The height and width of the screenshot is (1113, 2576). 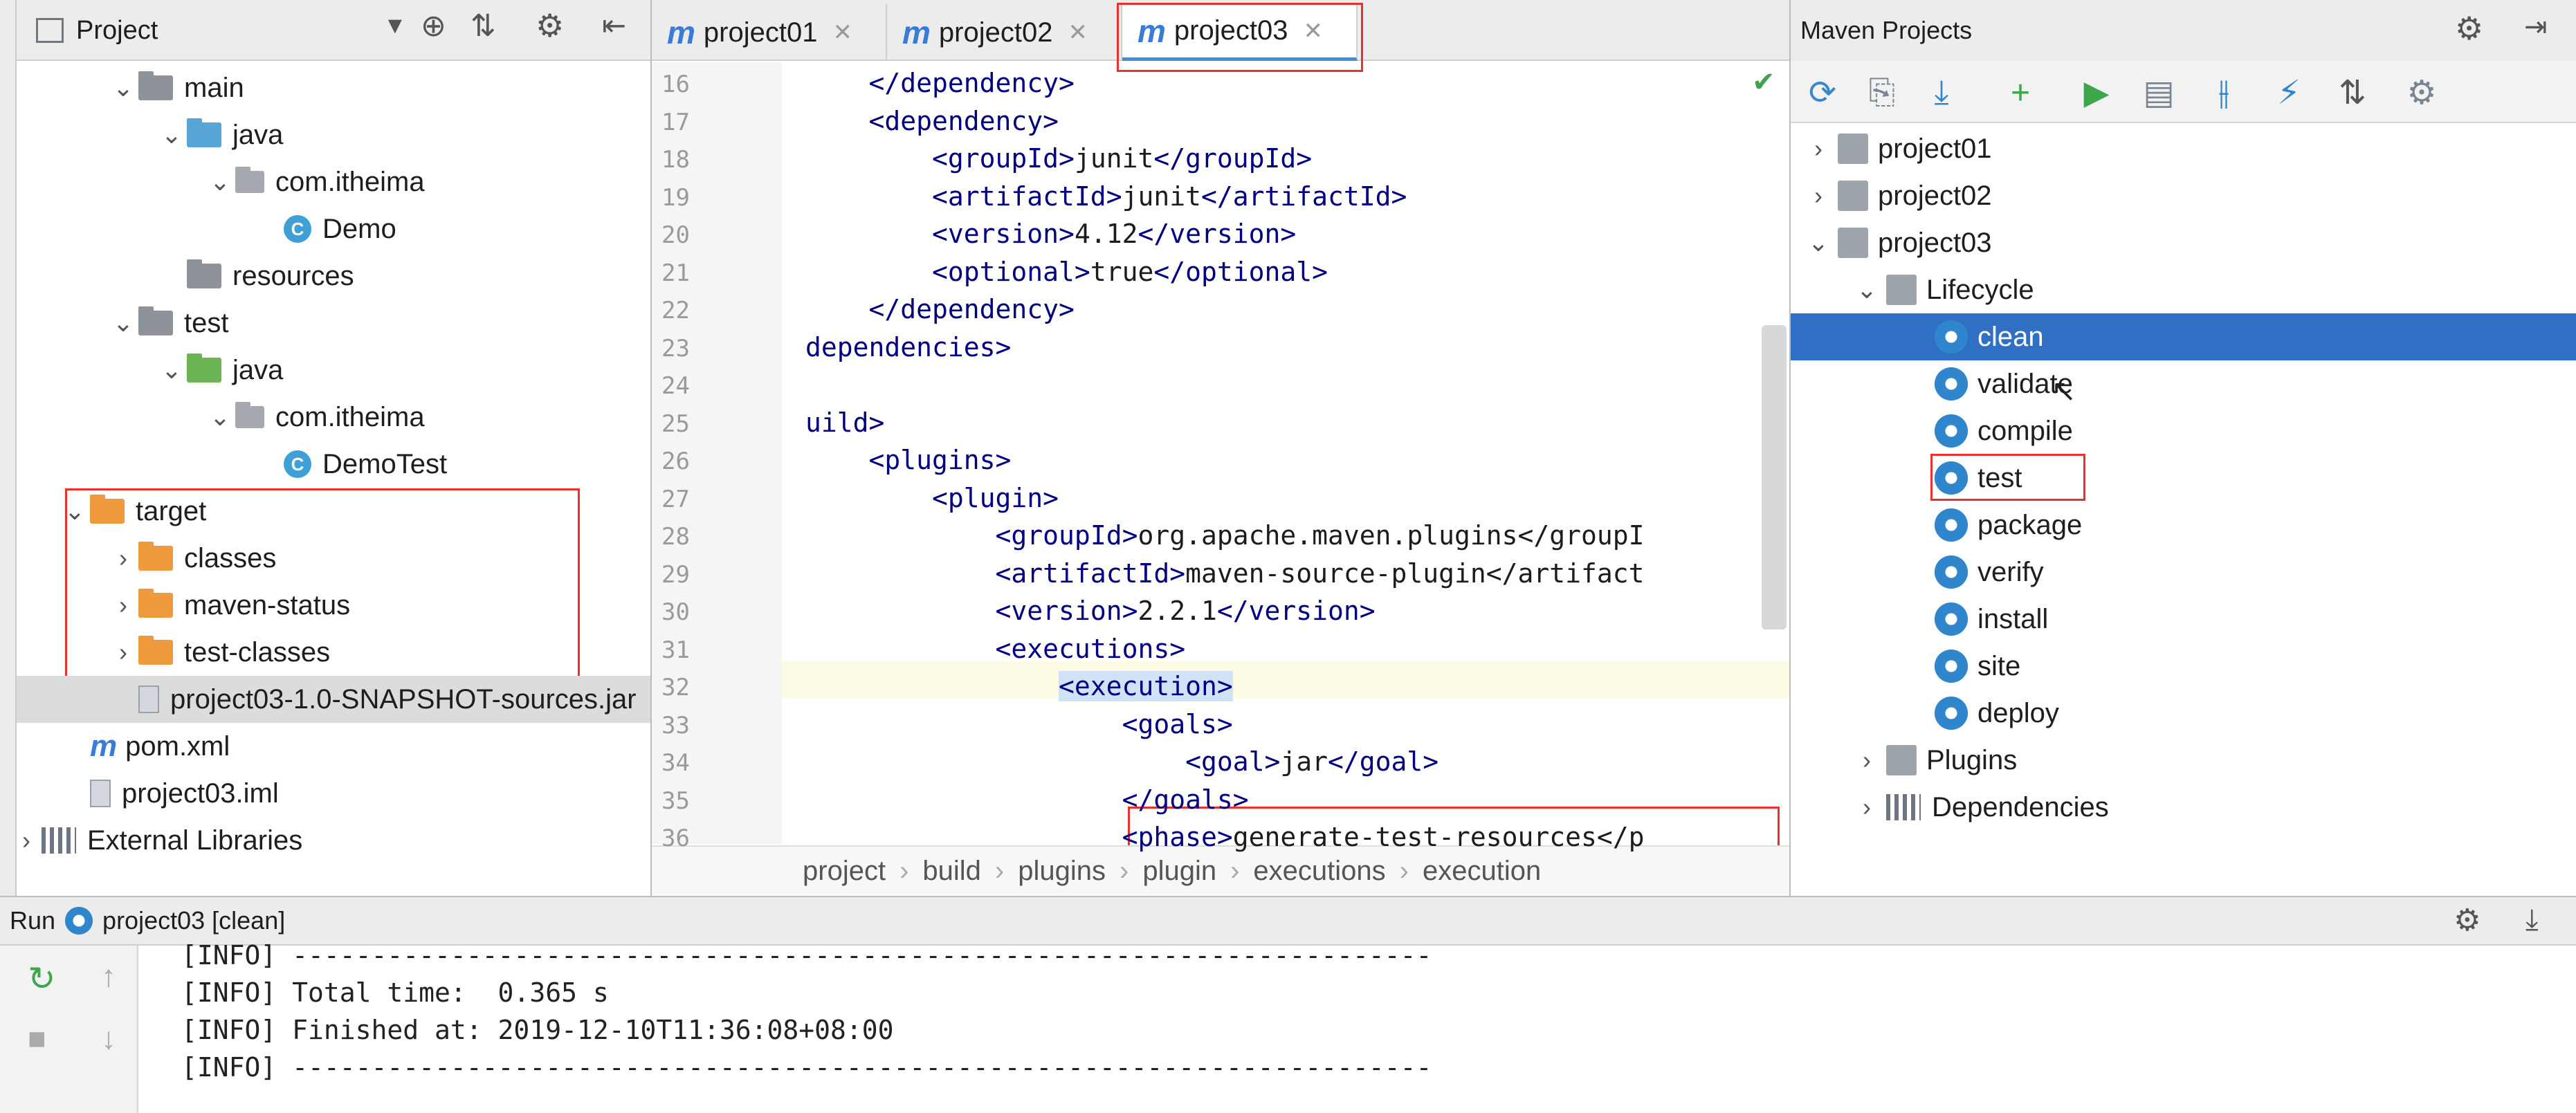 I want to click on code-line: <version>2.2.1</version>, so click(x=1090, y=611).